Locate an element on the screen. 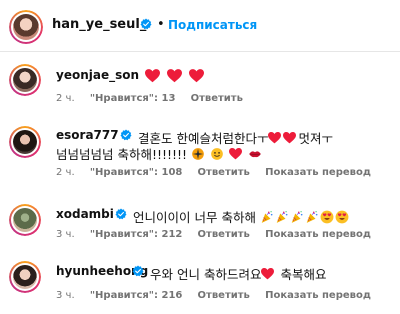 This screenshot has width=400, height=314. comment-likes: "Нравится": 108 is located at coordinates (136, 172).